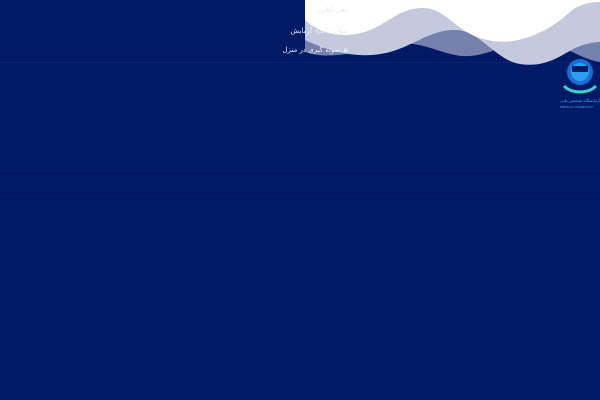  Describe the element at coordinates (577, 107) in the screenshot. I see `logo-subtitle: MEDICAL DIAGNOSTIC` at that location.